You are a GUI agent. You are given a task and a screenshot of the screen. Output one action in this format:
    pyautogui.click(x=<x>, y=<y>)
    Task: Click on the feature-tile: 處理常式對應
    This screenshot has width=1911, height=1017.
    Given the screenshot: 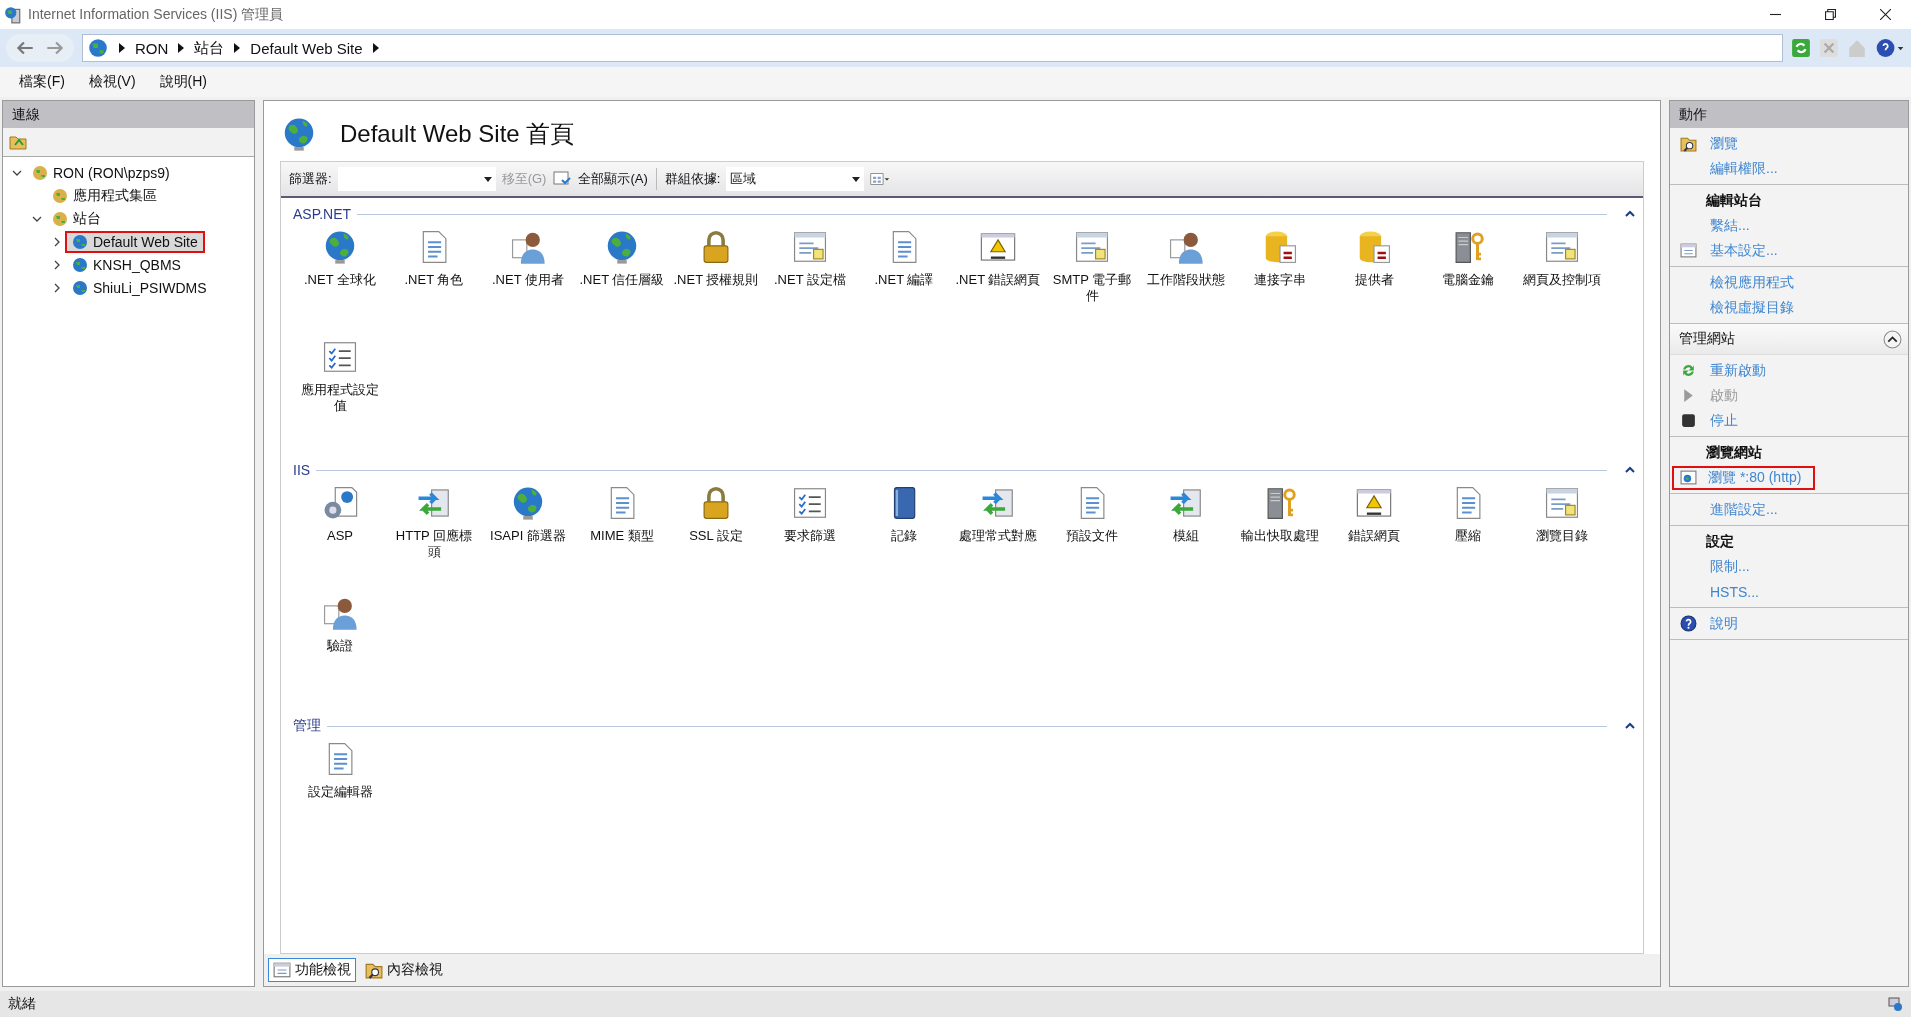 What is the action you would take?
    pyautogui.click(x=998, y=539)
    